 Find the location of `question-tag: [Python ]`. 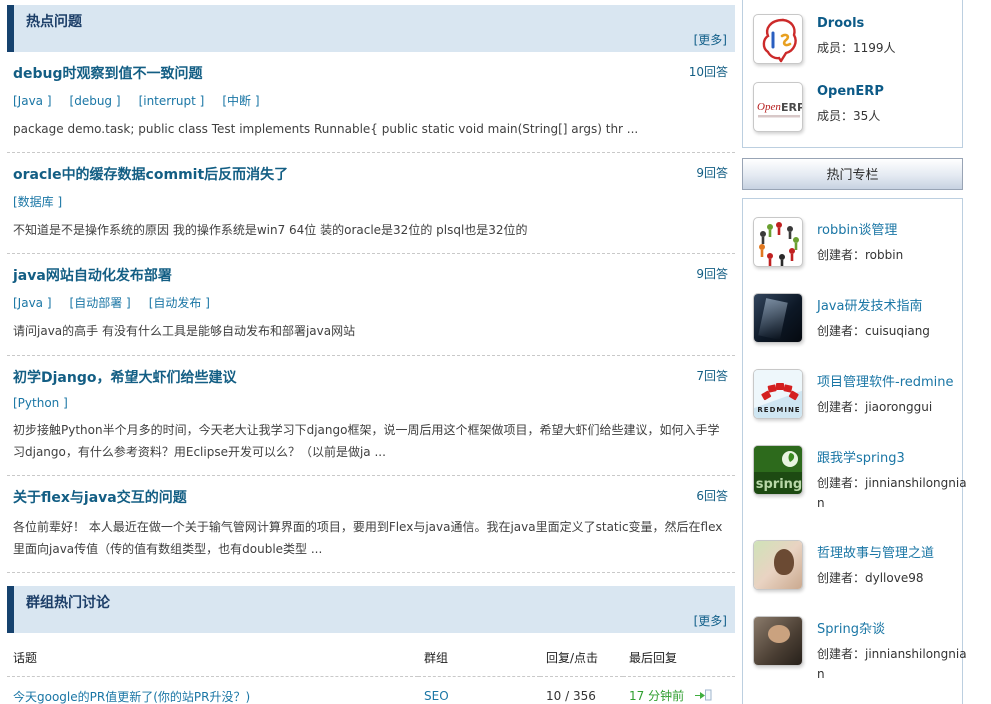

question-tag: [Python ] is located at coordinates (40, 403).